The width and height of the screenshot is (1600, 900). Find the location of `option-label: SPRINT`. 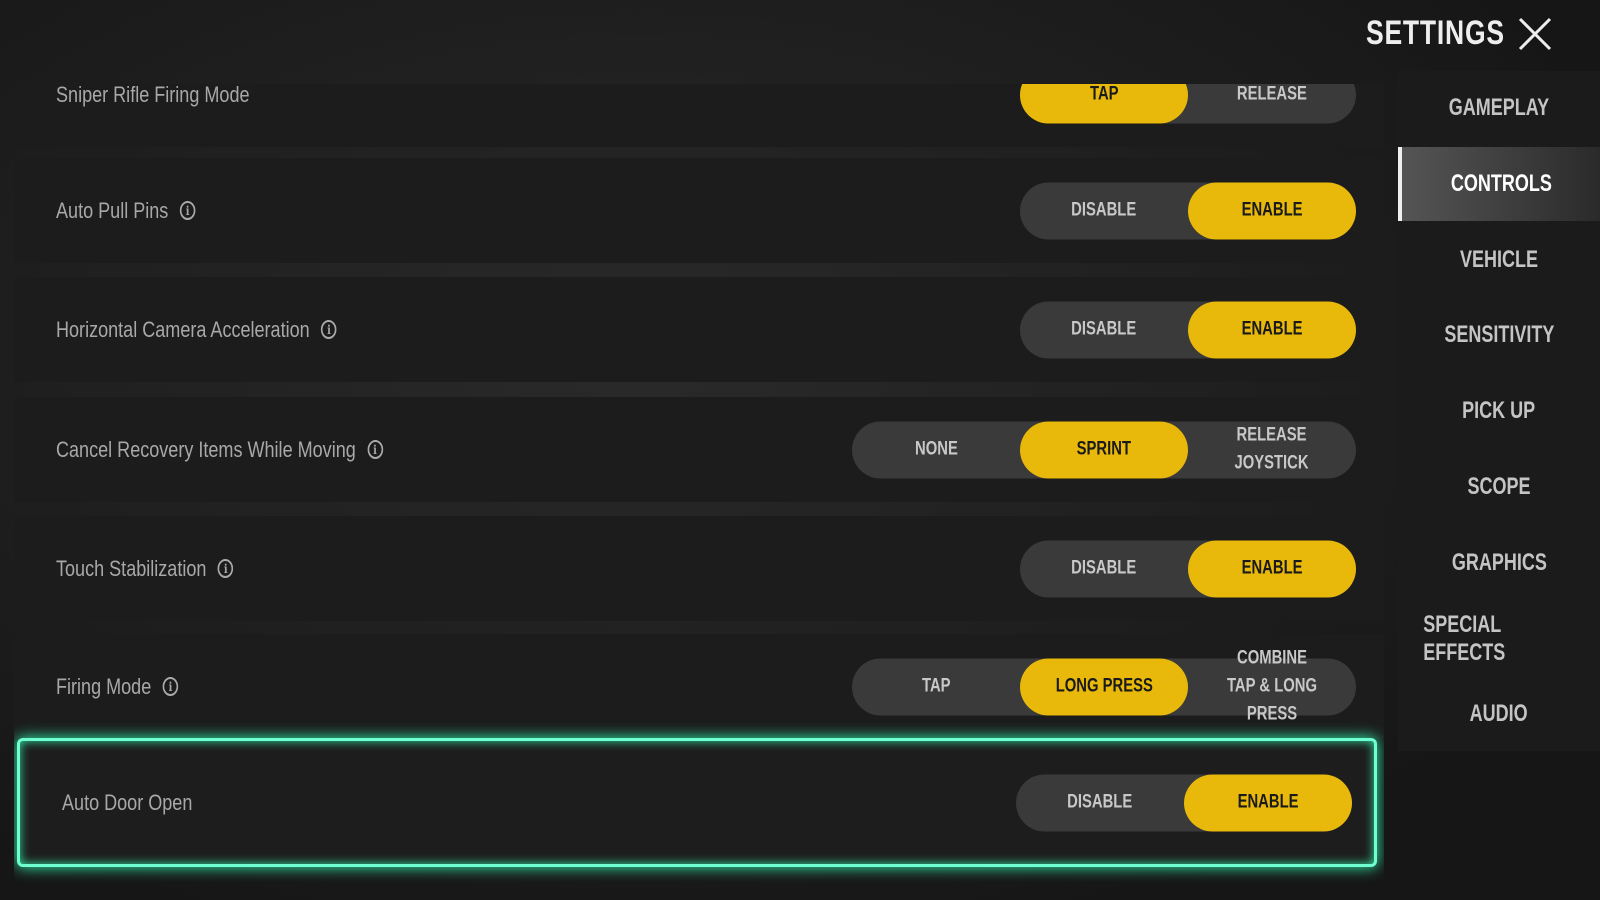

option-label: SPRINT is located at coordinates (1104, 449).